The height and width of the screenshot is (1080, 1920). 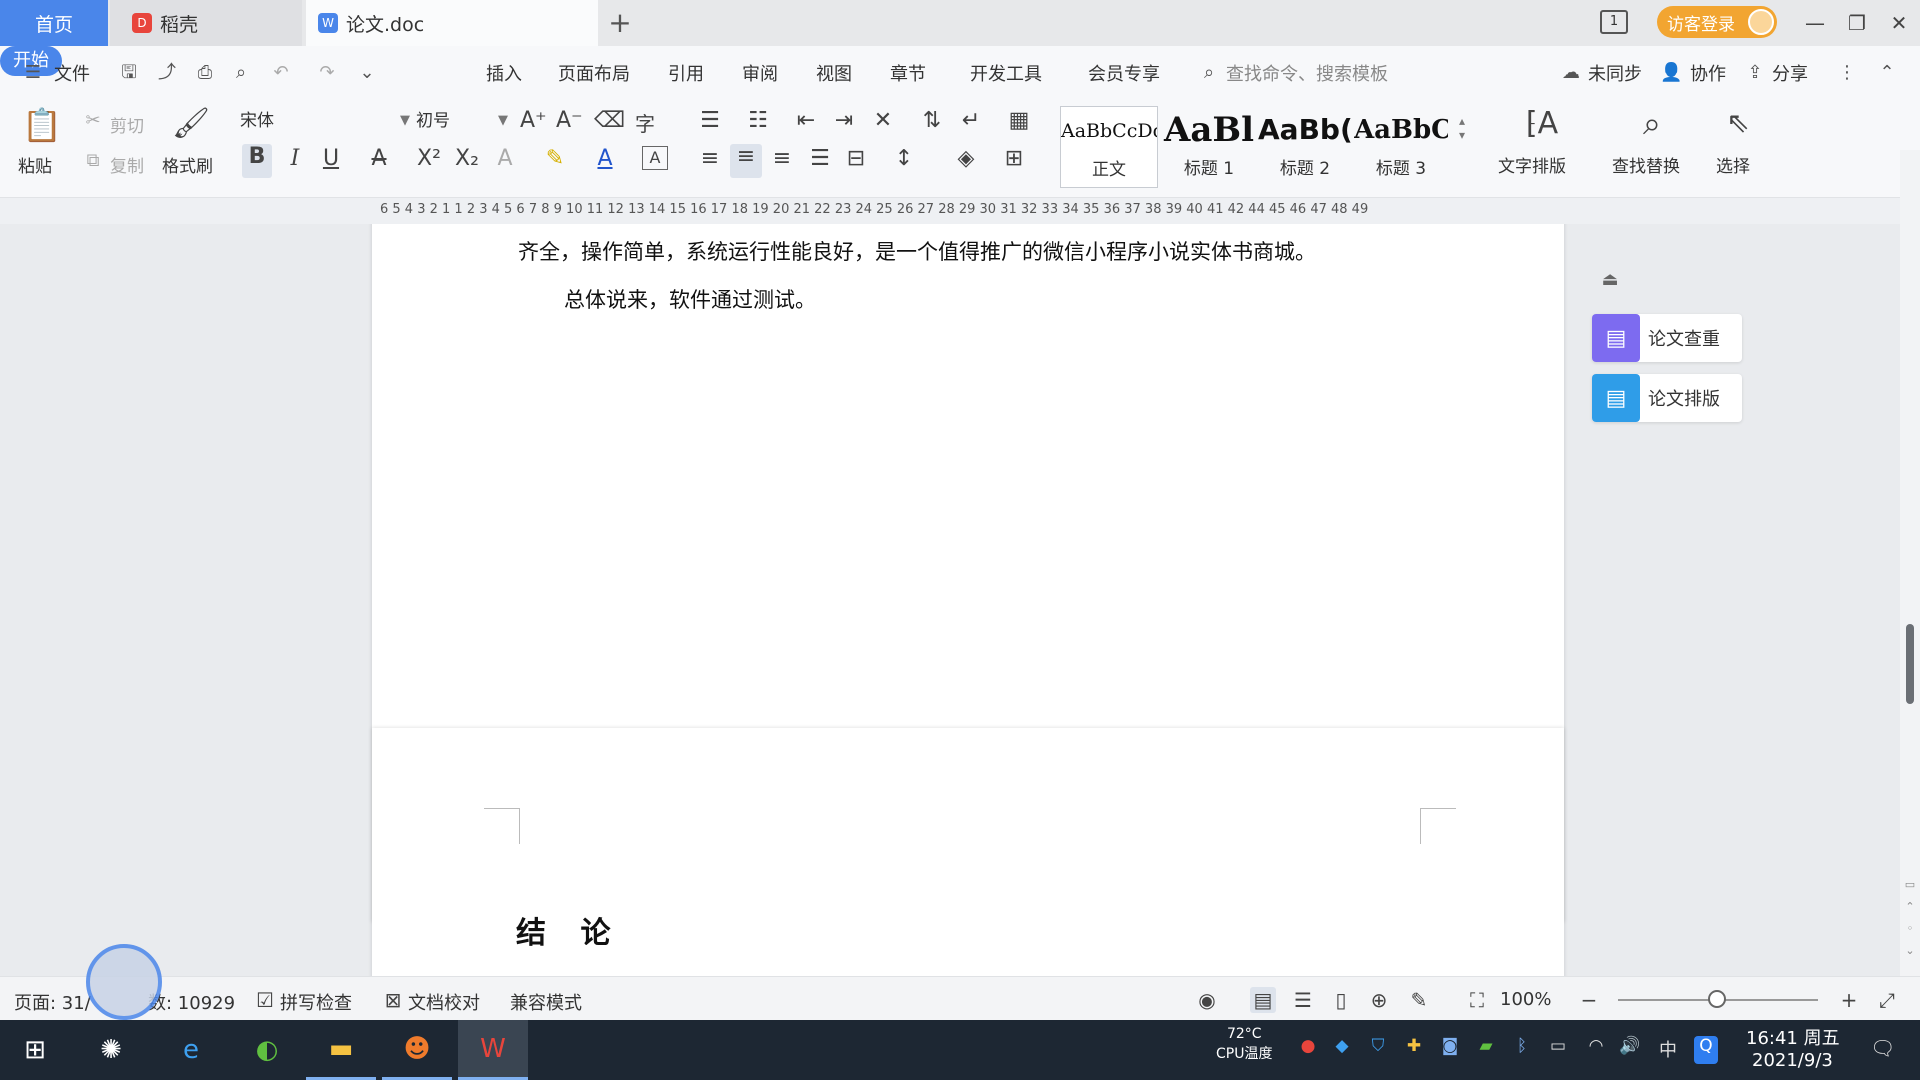 I want to click on menu-chapter: 章节, so click(x=908, y=73).